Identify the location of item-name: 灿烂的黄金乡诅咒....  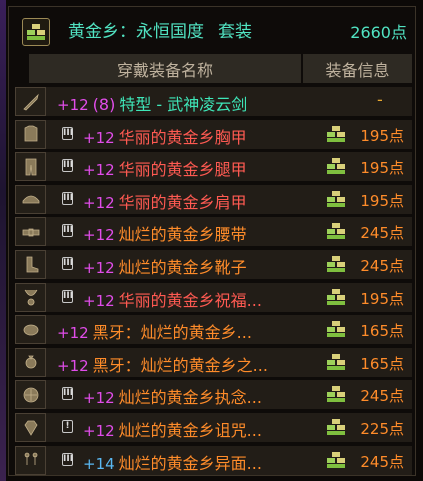
(190, 430).